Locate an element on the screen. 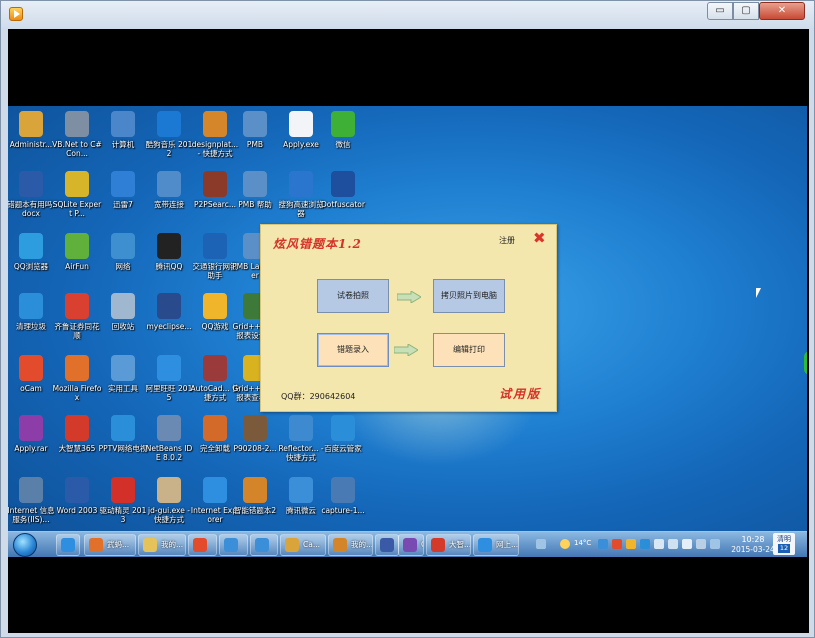 The width and height of the screenshot is (815, 638). tray-shield-icon is located at coordinates (603, 544).